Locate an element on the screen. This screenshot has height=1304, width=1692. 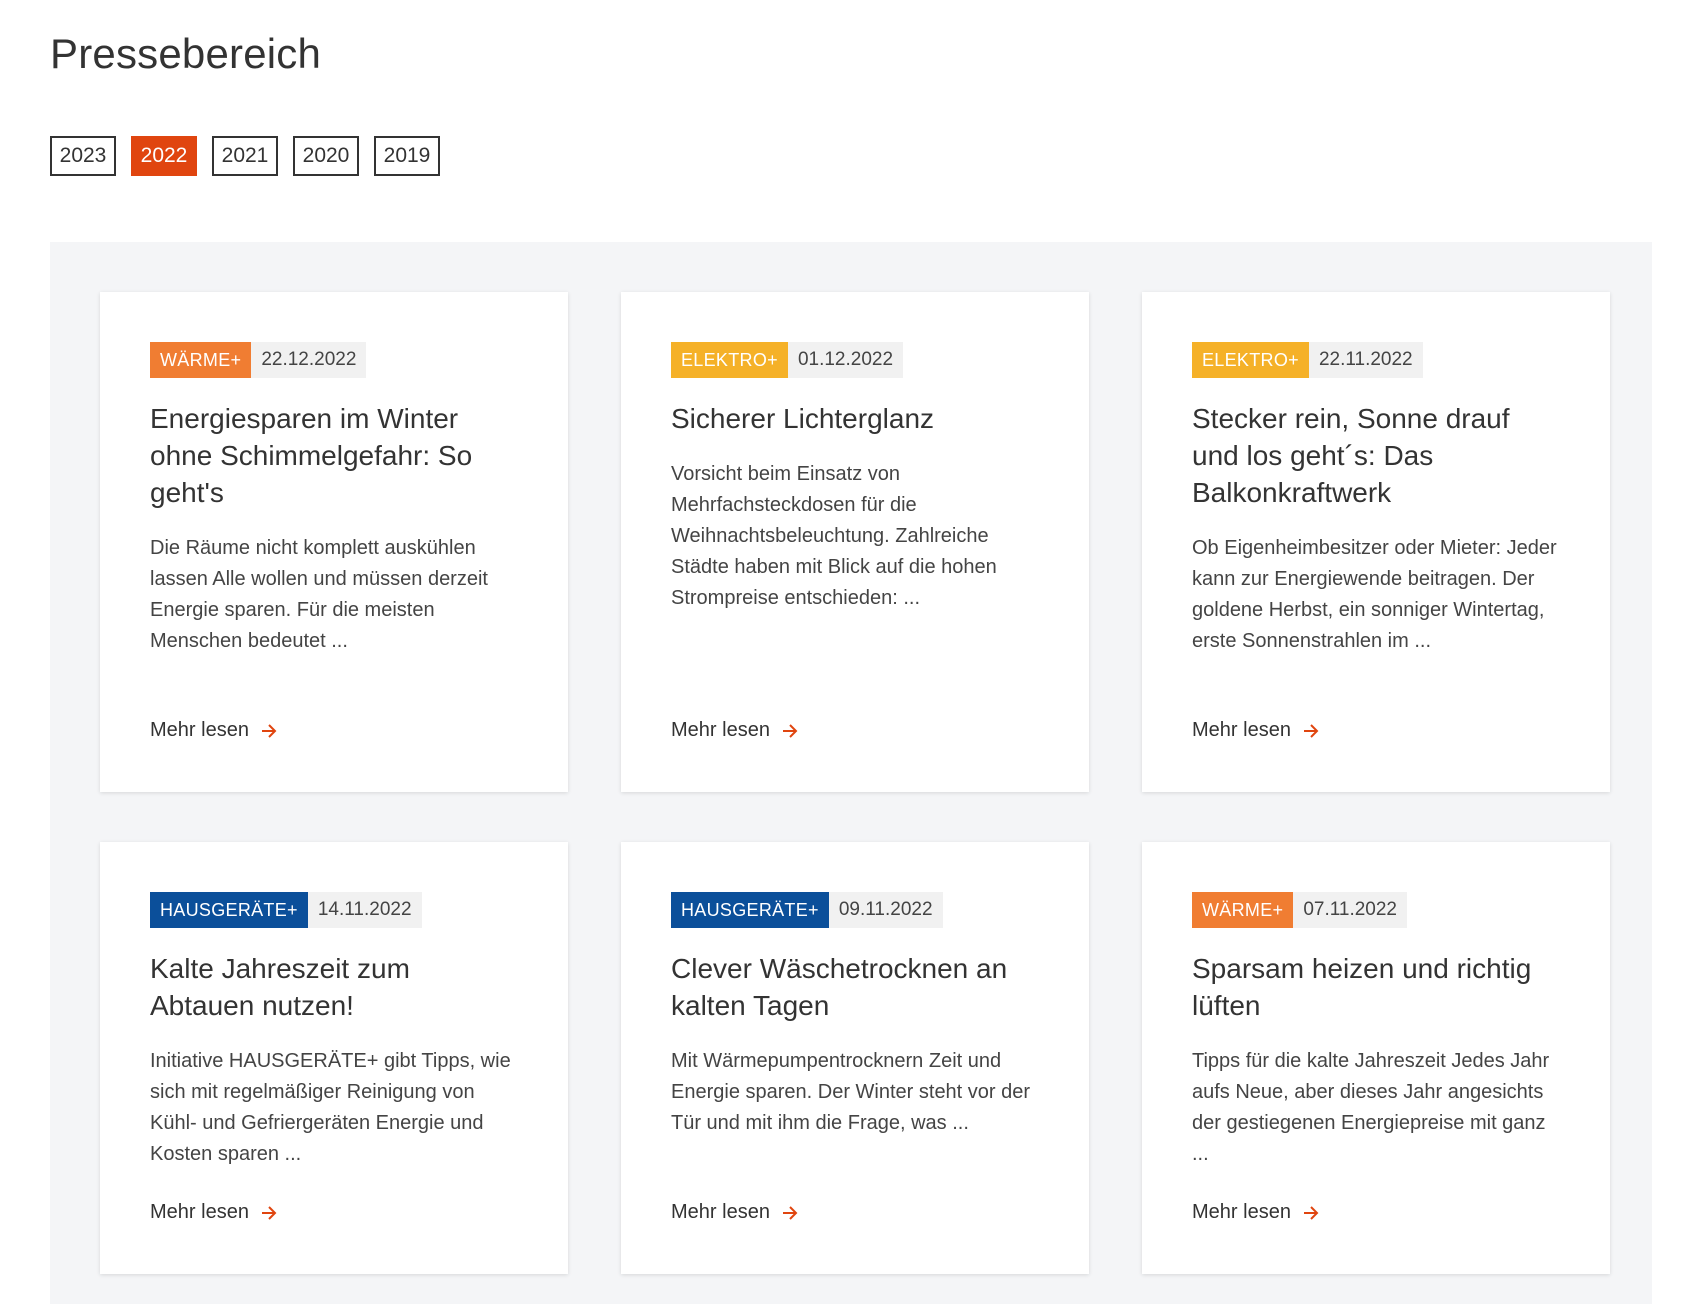
publish-date: 01.12.2022 is located at coordinates (845, 360).